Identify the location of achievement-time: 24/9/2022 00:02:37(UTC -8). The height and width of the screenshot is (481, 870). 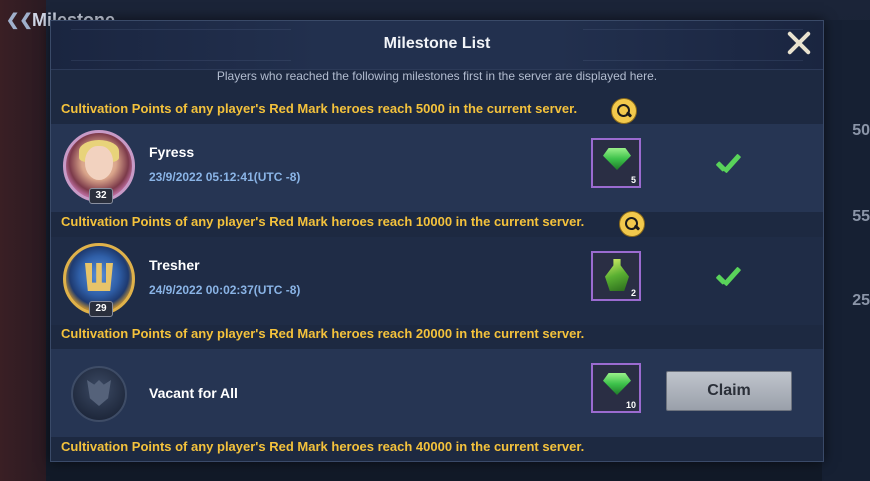
(225, 290).